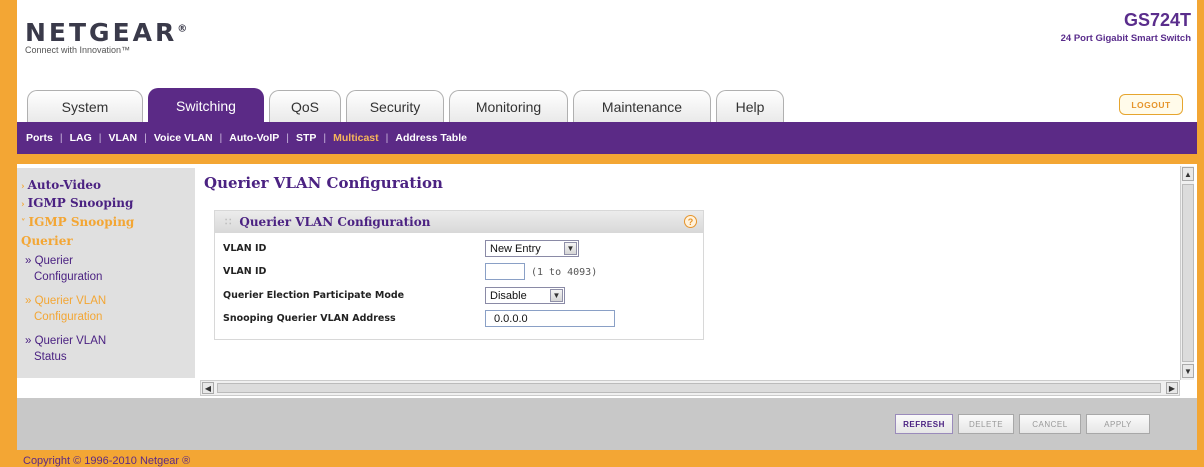  Describe the element at coordinates (564, 272) in the screenshot. I see `vlan-id-range-hint: (1 to 4093)` at that location.